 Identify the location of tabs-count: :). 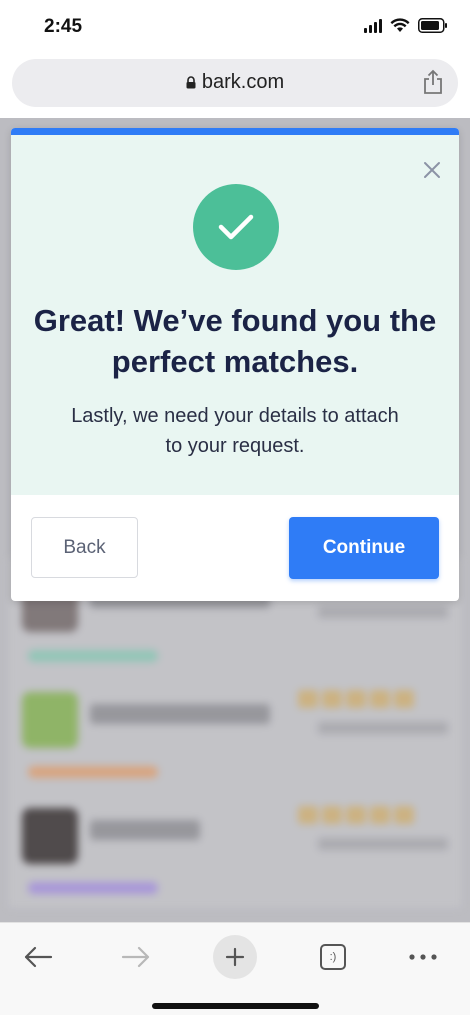
(333, 957).